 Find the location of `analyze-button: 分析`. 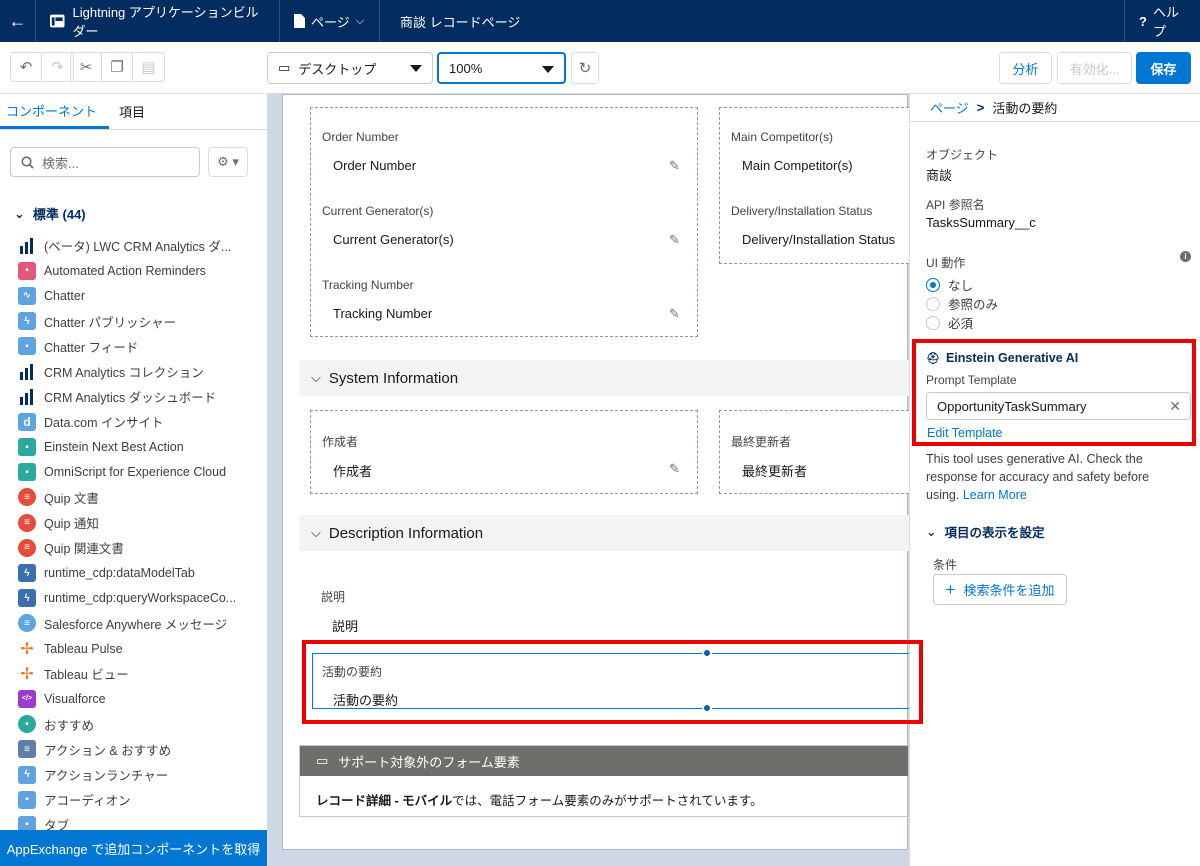

analyze-button: 分析 is located at coordinates (1025, 68).